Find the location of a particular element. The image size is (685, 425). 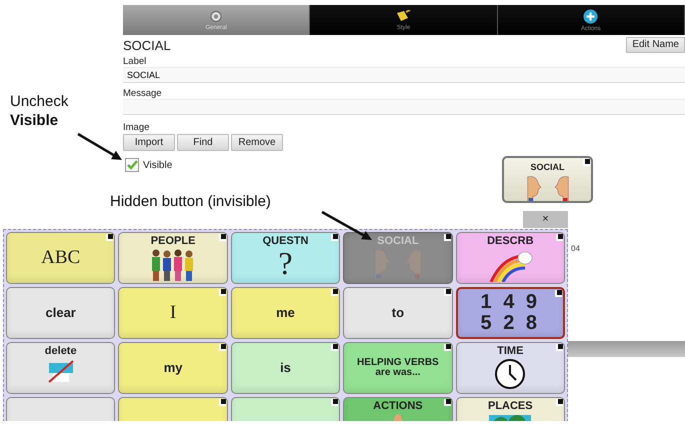

clock-icon is located at coordinates (510, 374).